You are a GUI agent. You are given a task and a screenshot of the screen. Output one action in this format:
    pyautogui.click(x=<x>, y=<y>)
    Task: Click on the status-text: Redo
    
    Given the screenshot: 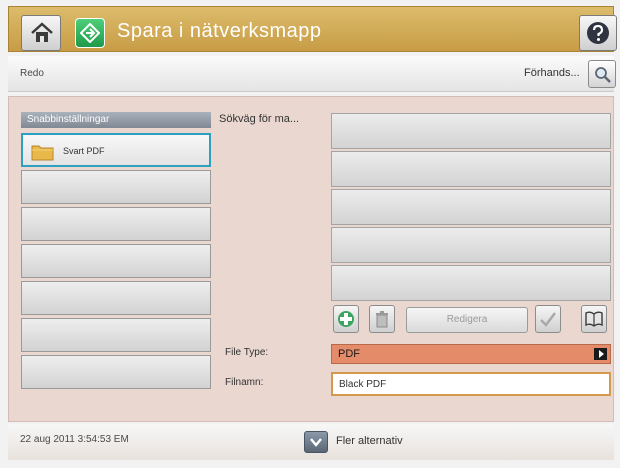 What is the action you would take?
    pyautogui.click(x=32, y=73)
    